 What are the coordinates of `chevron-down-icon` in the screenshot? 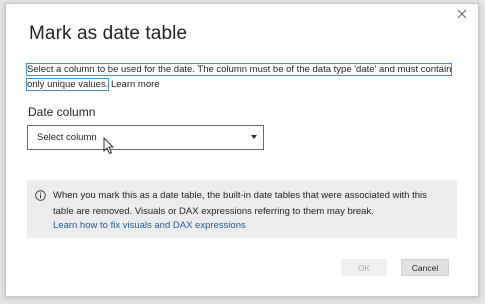 It's located at (254, 137).